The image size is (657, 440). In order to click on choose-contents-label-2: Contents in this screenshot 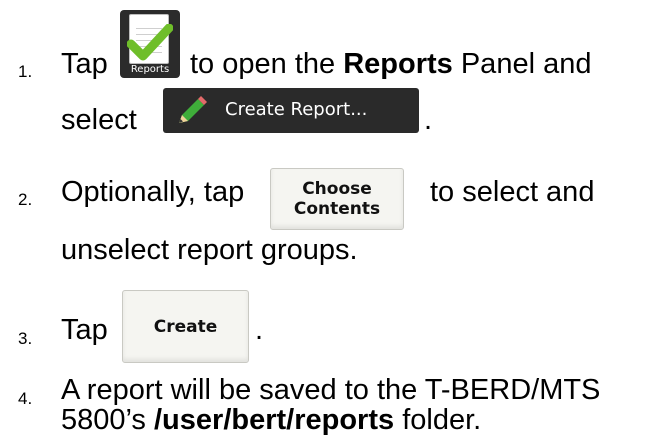, I will do `click(337, 209)`.